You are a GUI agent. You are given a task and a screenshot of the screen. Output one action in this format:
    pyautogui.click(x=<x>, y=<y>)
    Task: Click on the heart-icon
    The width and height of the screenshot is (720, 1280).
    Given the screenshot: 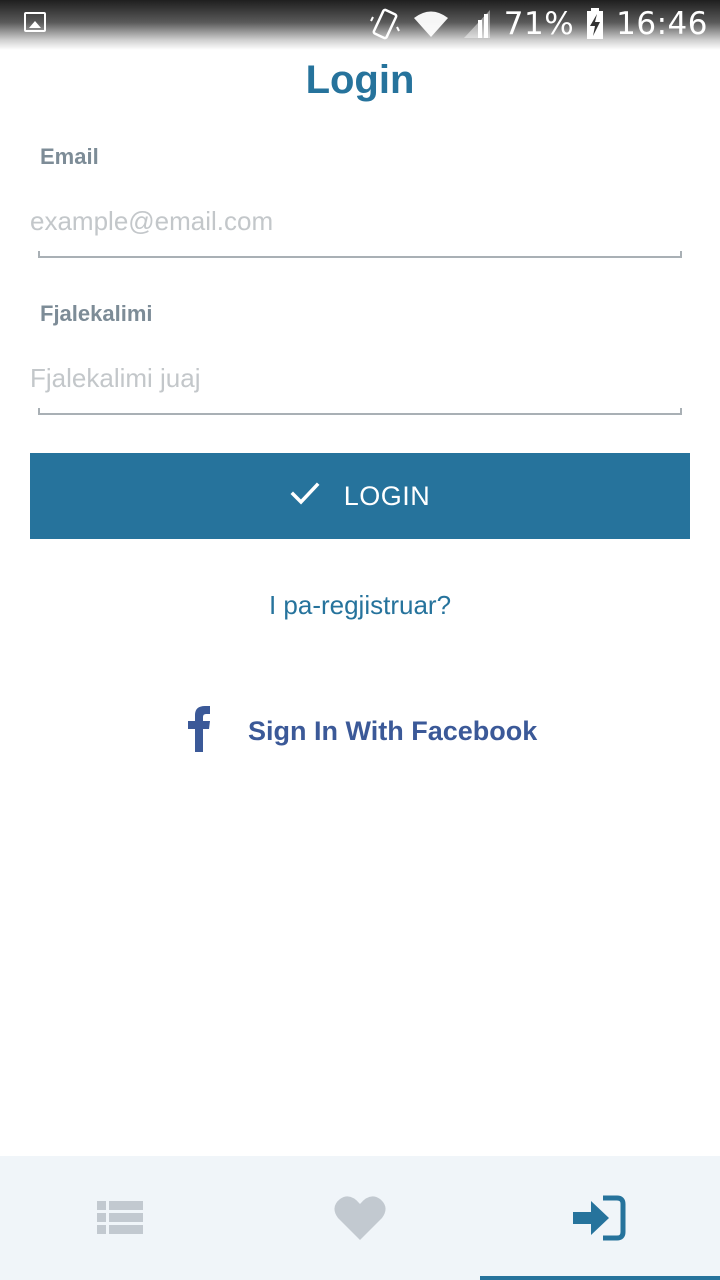 What is the action you would take?
    pyautogui.click(x=360, y=1218)
    